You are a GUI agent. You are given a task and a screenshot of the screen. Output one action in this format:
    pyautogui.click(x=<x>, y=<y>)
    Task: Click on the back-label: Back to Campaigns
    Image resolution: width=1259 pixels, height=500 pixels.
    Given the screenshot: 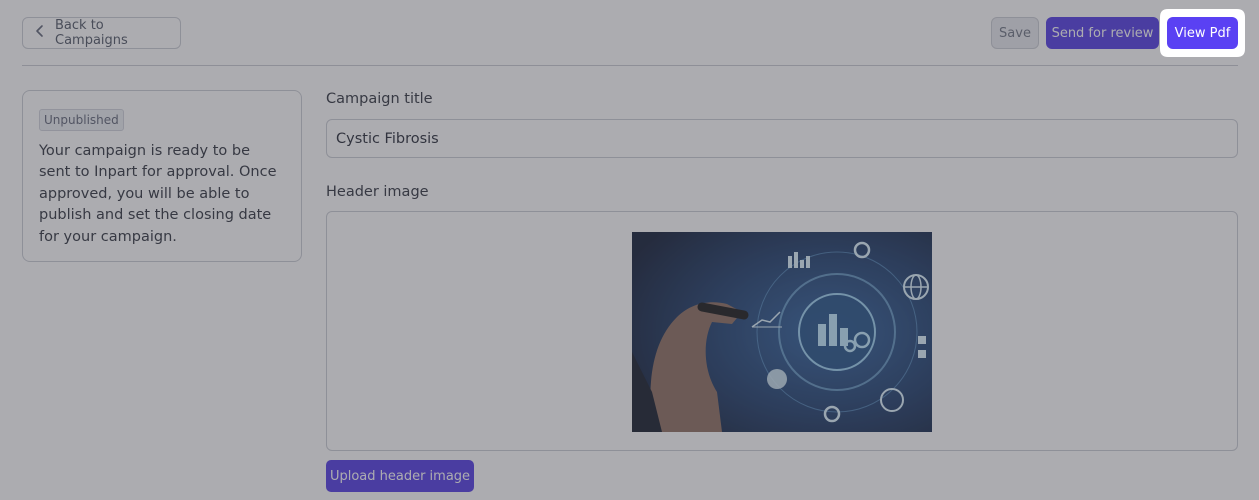 What is the action you would take?
    pyautogui.click(x=91, y=33)
    